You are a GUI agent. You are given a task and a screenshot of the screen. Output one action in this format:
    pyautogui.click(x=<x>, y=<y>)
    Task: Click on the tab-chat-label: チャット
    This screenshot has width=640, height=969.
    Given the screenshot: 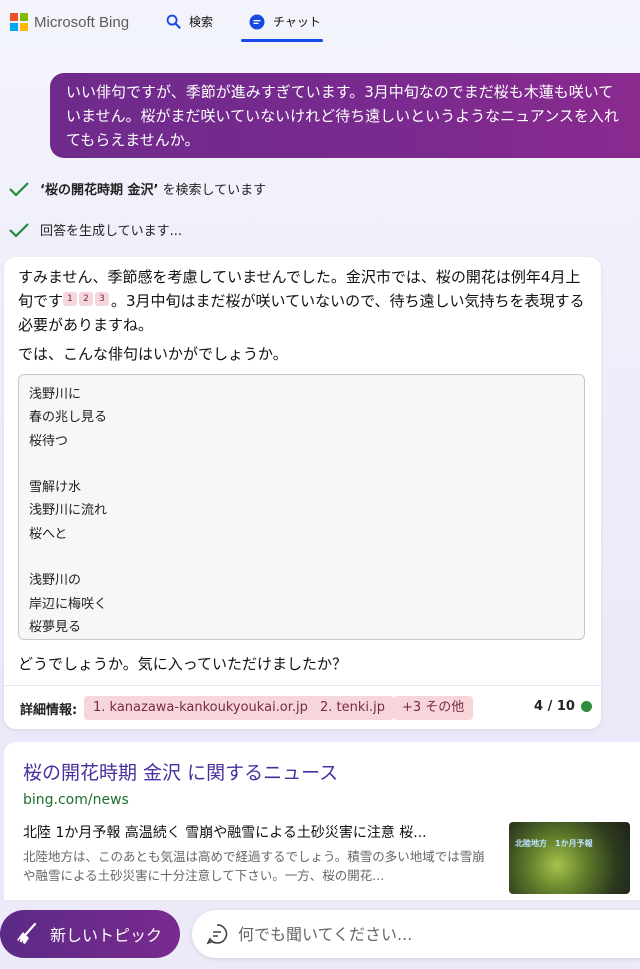 What is the action you would take?
    pyautogui.click(x=297, y=22)
    